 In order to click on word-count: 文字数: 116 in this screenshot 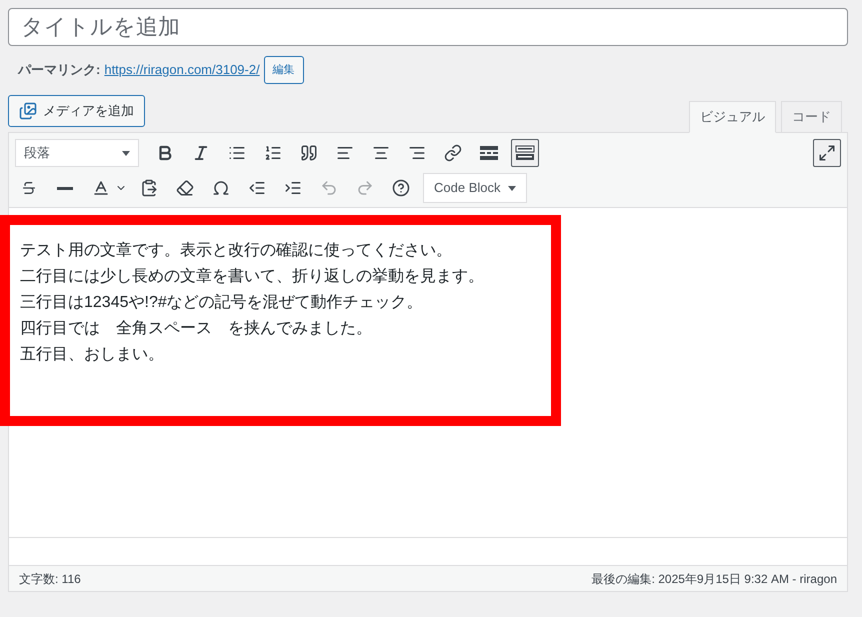, I will do `click(50, 579)`.